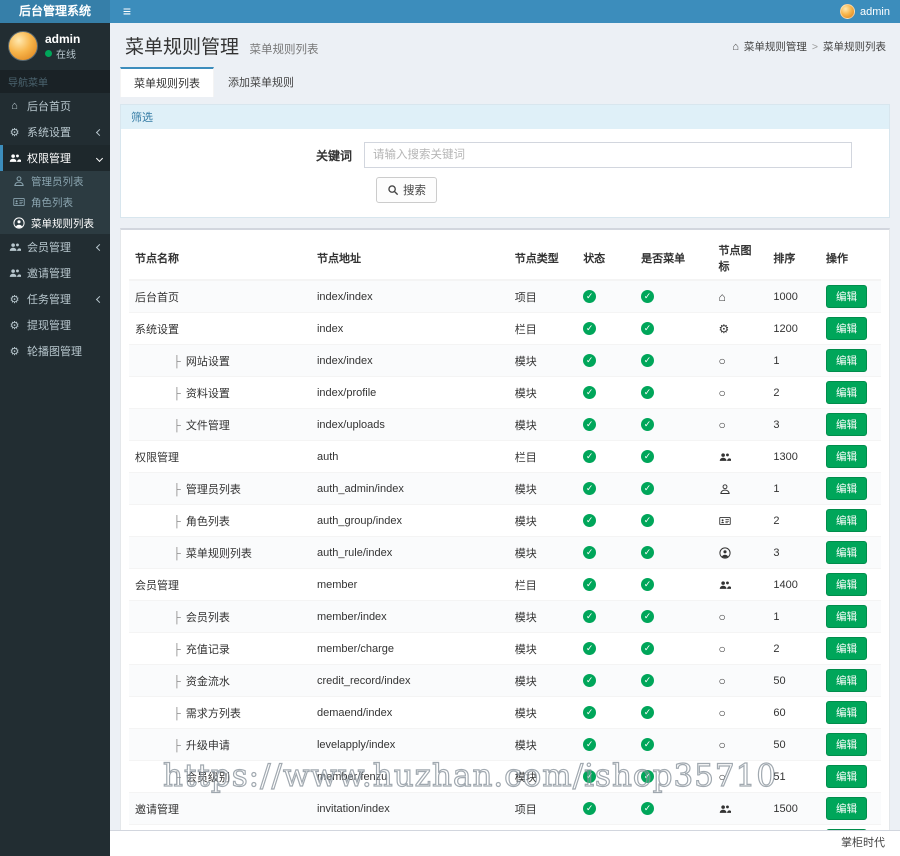  Describe the element at coordinates (55, 158) in the screenshot. I see `sidebar-item: 权限管理` at that location.